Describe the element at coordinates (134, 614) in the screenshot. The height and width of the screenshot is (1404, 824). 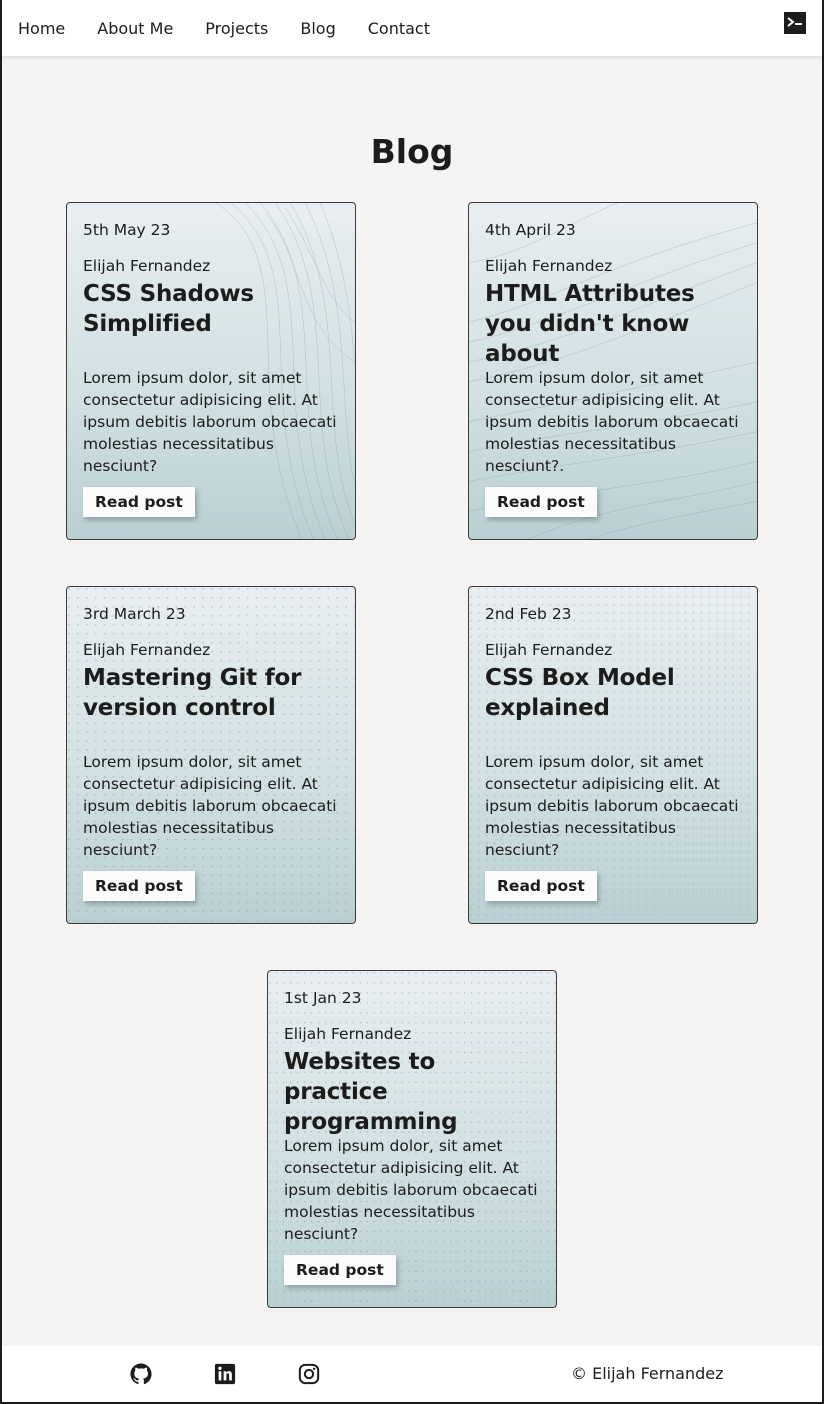
I see `post-date: 3rd March 23` at that location.